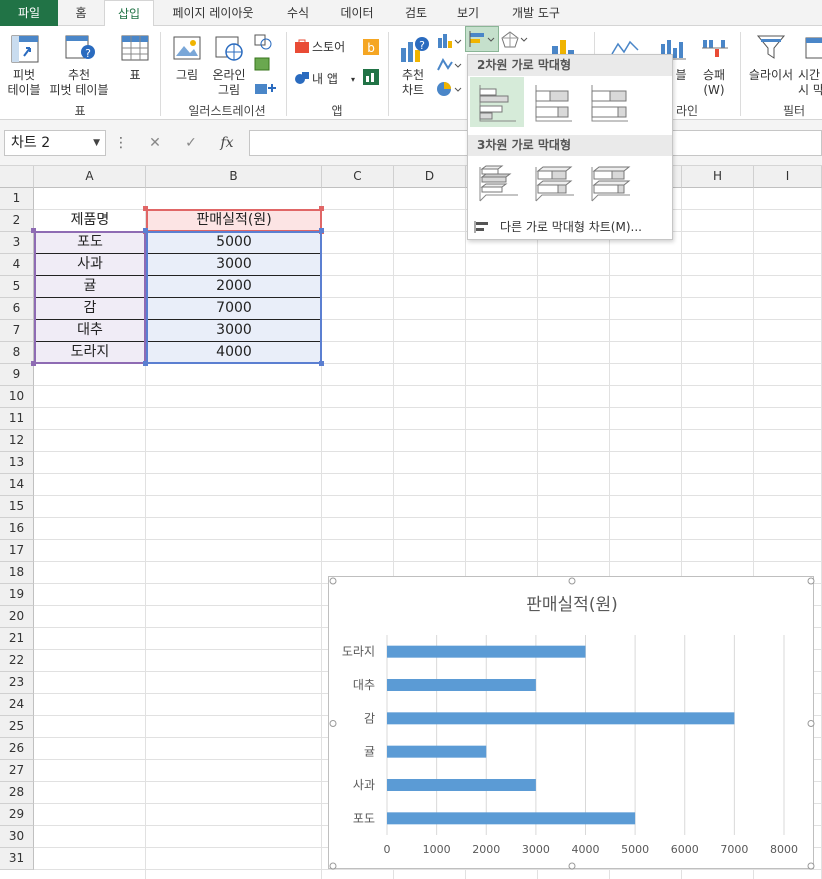 The height and width of the screenshot is (879, 822). I want to click on store-icon, so click(302, 46).